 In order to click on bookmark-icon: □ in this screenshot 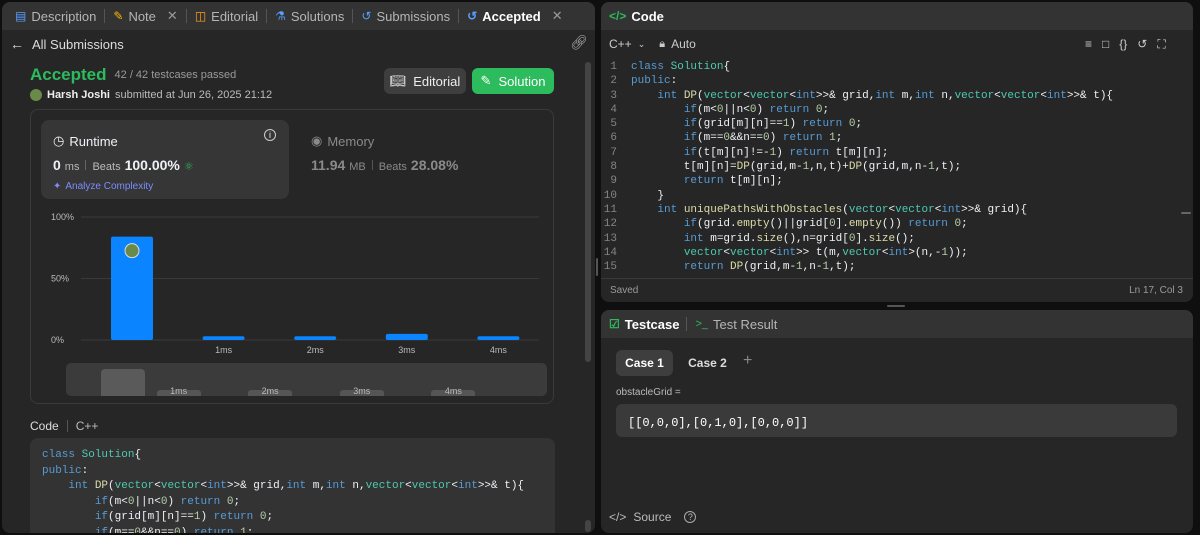, I will do `click(1105, 44)`.